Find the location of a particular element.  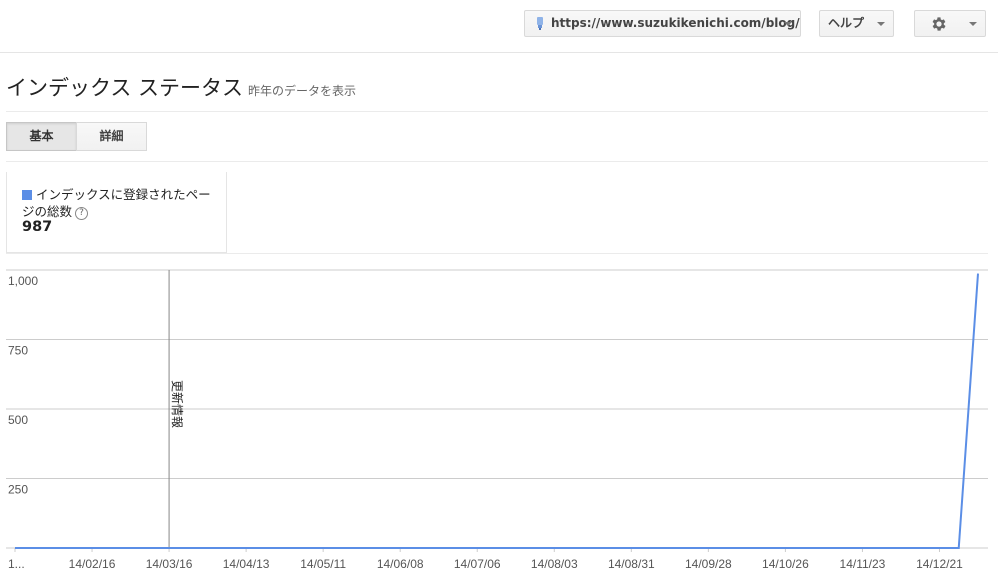

help-label: ヘルプ is located at coordinates (846, 23).